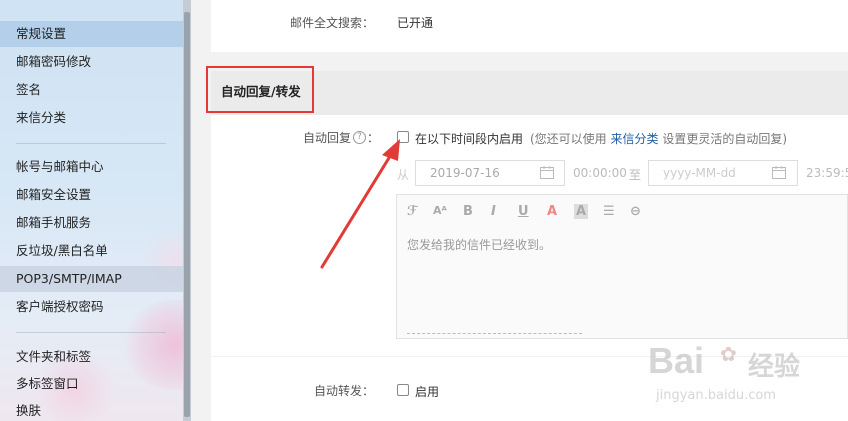 This screenshot has width=848, height=421. Describe the element at coordinates (331, 23) in the screenshot. I see `fulltext-search-label: 邮件全文搜索：` at that location.